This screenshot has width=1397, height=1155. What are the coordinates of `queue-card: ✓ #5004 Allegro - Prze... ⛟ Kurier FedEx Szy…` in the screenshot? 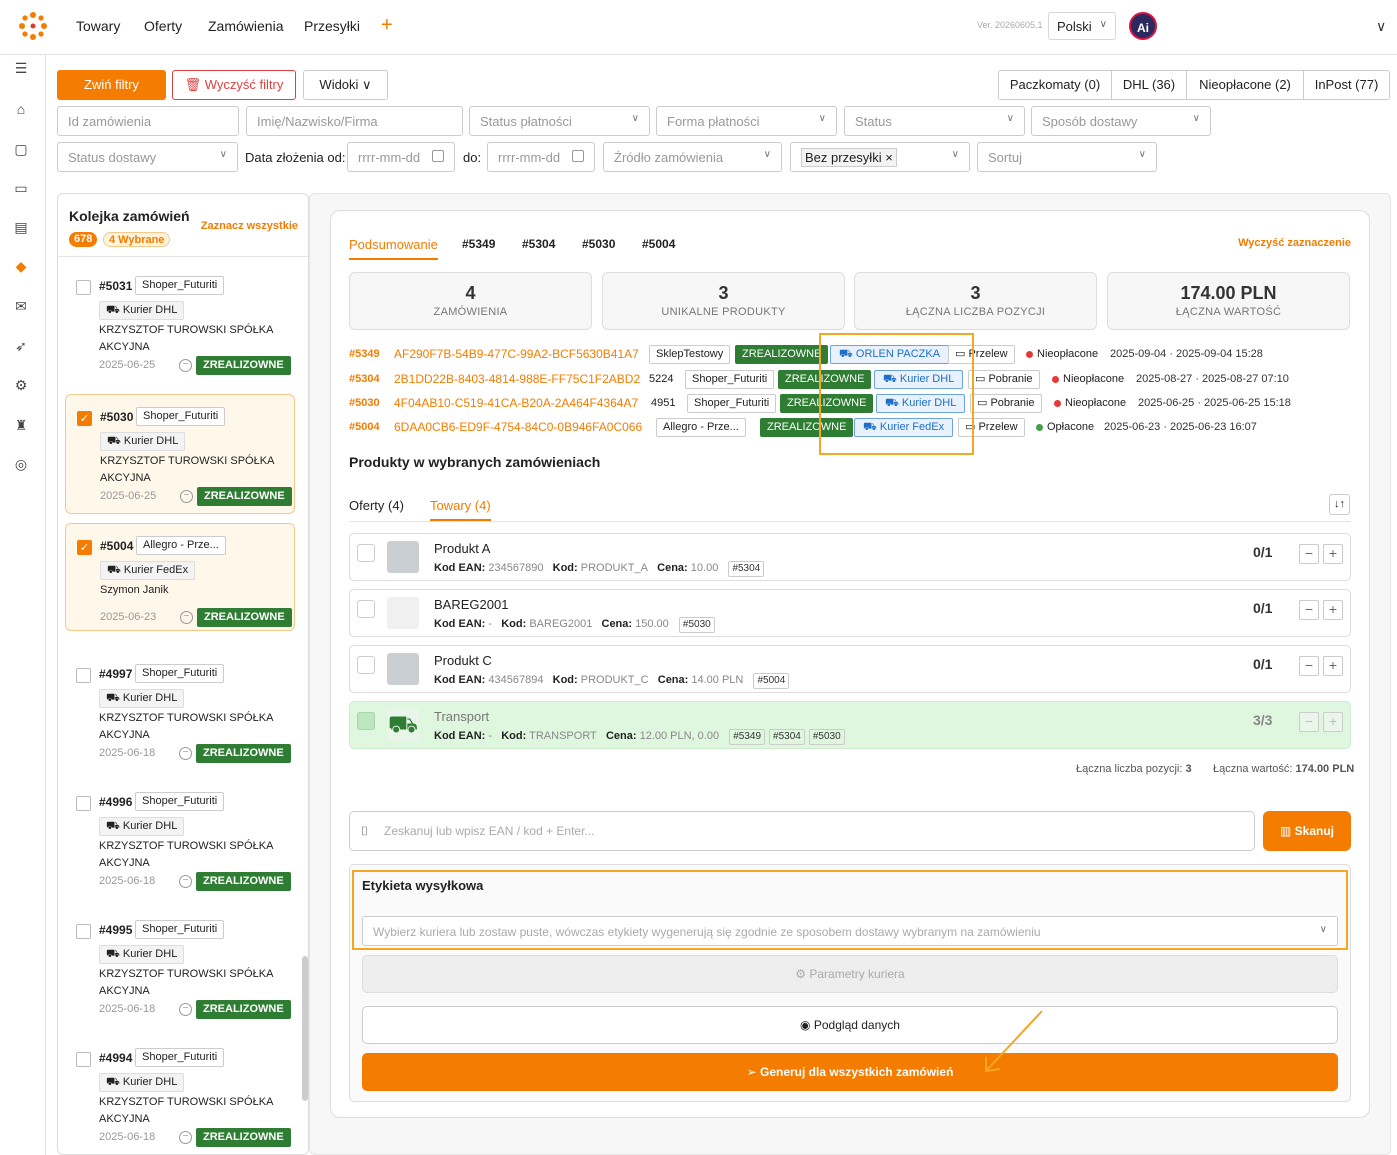 It's located at (180, 577).